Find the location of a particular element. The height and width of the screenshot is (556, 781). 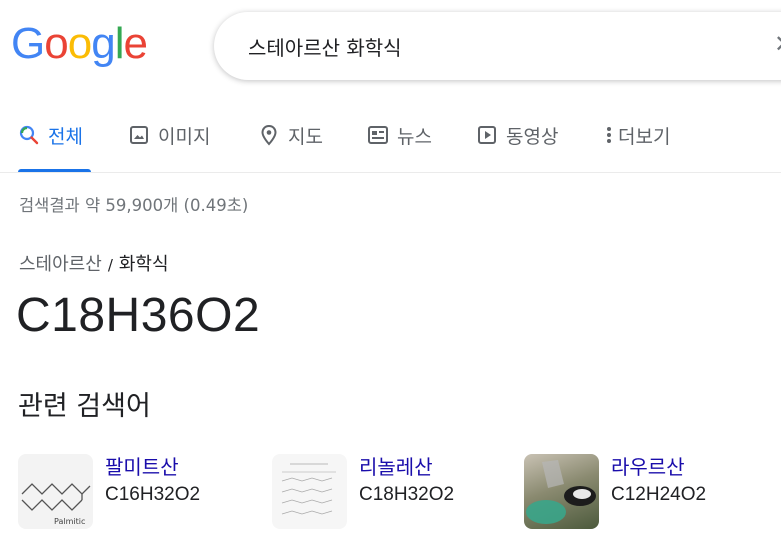

related-item-linoleic: 리놀레산 C18H32O2 is located at coordinates (363, 492).